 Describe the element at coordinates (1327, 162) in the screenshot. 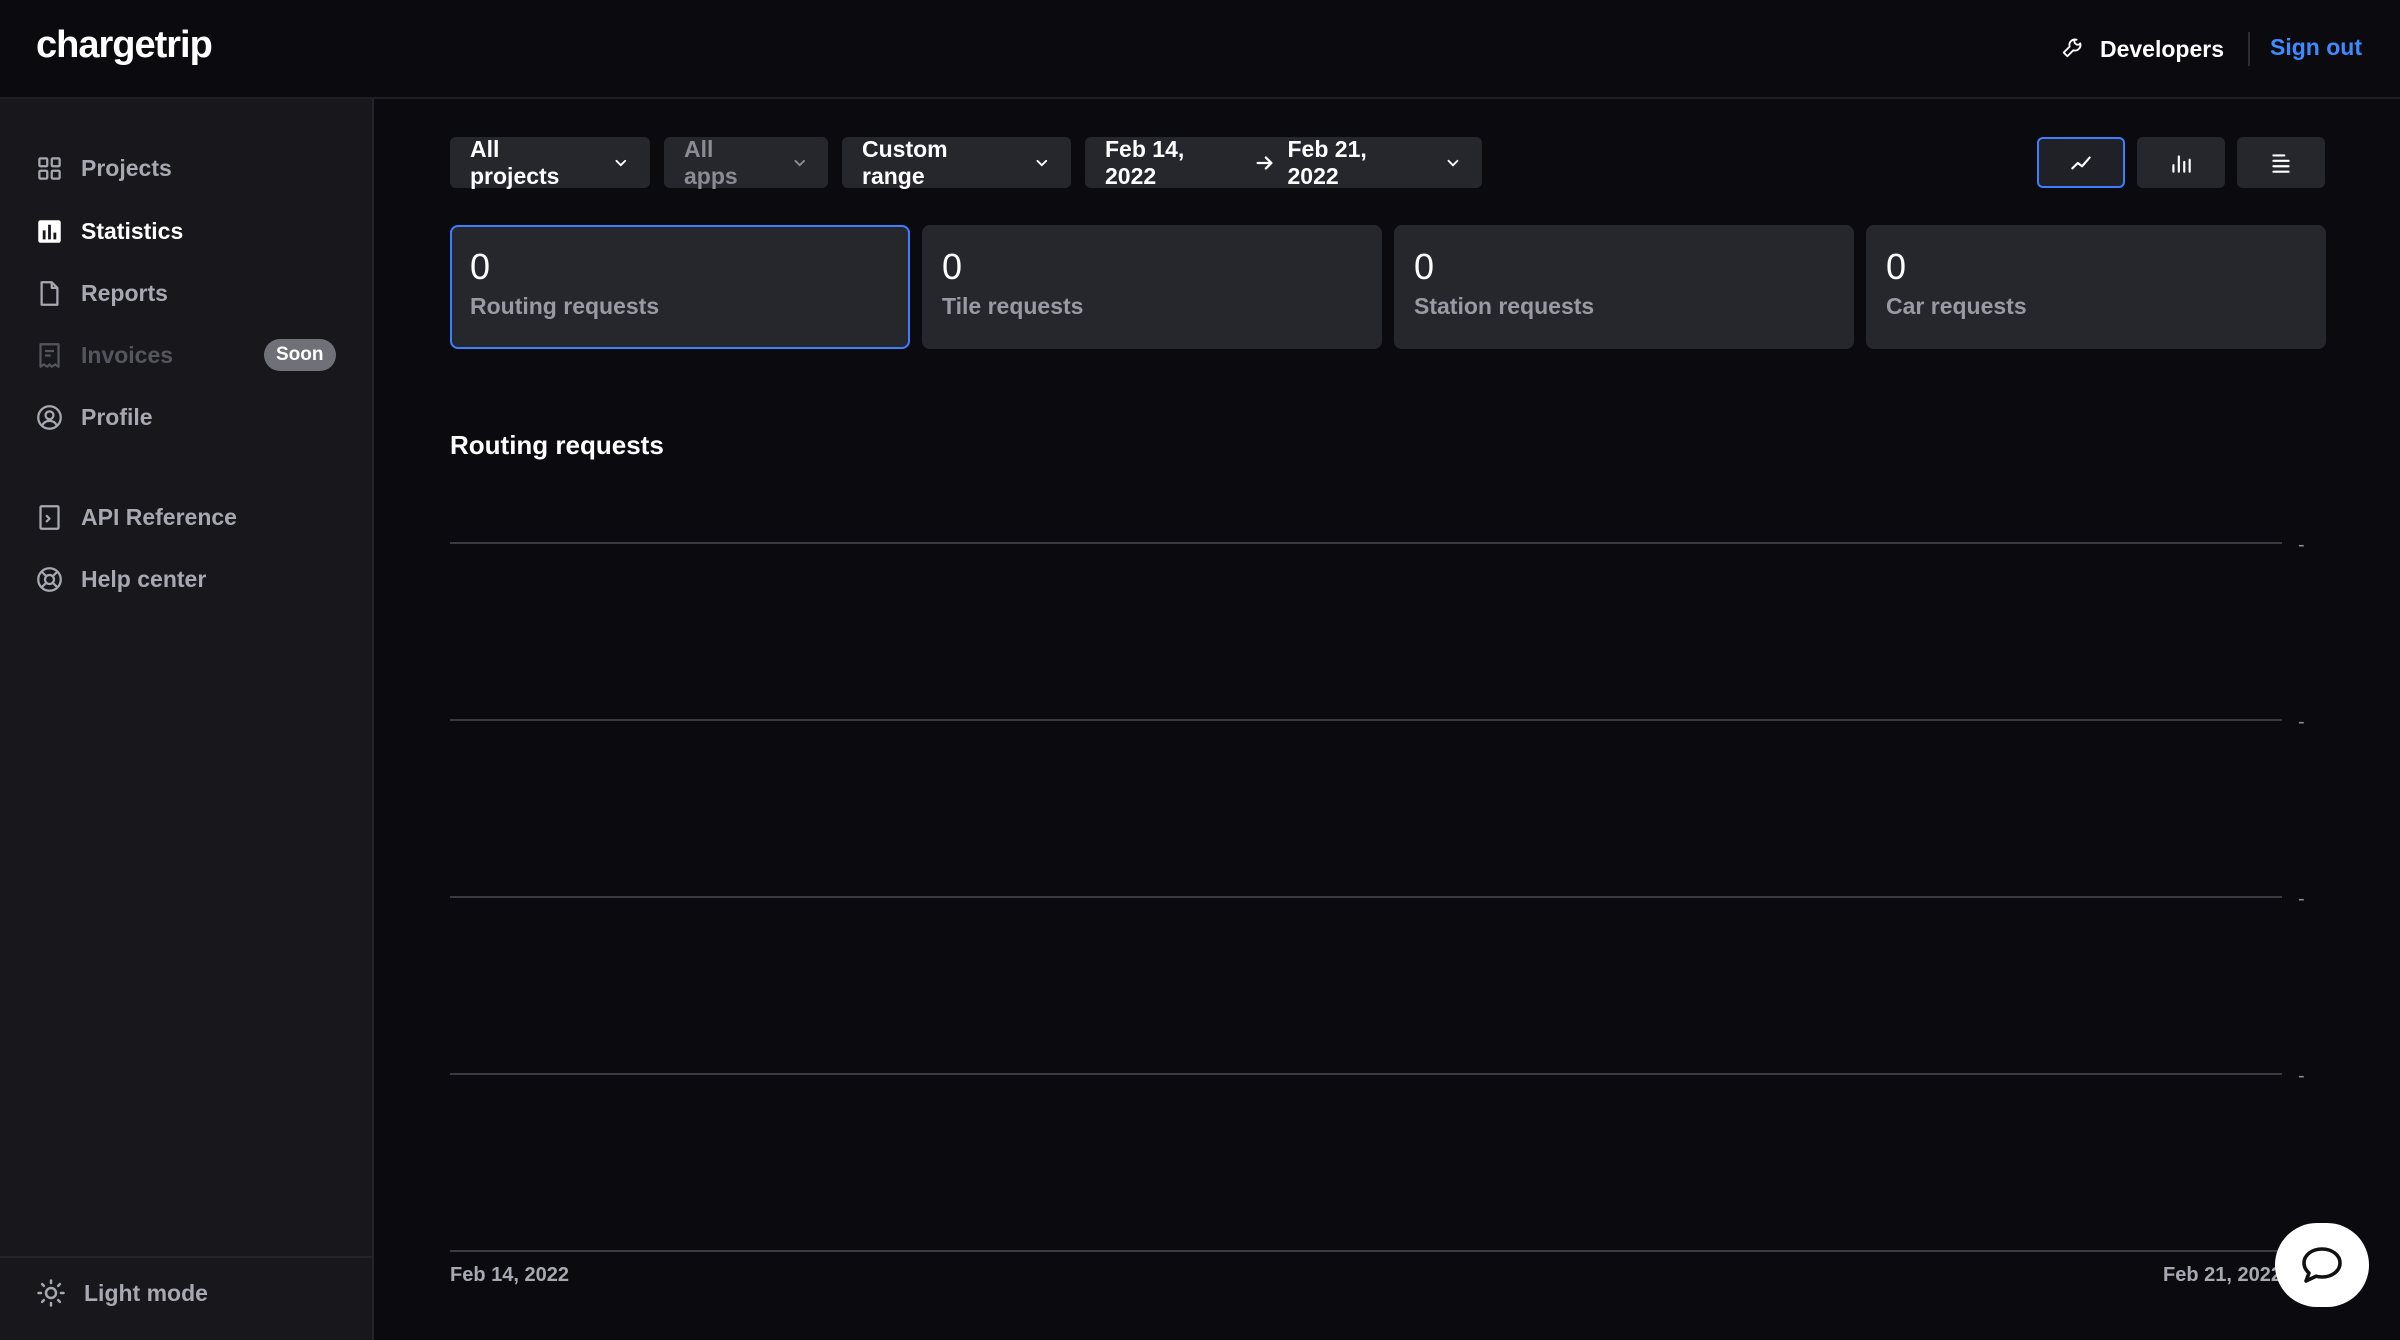

I see `date-to: Feb 21, 2022` at that location.